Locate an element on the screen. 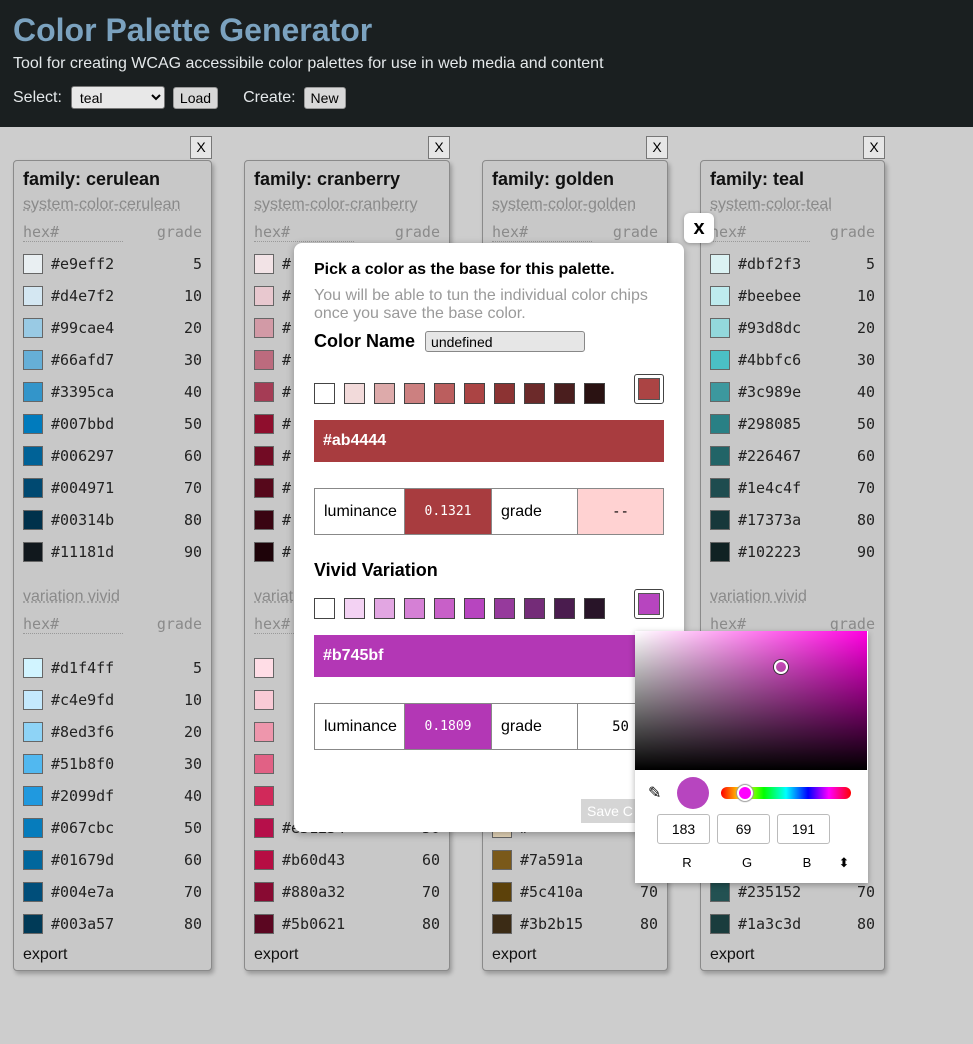  color-row: #99cae4 20 is located at coordinates (112, 328).